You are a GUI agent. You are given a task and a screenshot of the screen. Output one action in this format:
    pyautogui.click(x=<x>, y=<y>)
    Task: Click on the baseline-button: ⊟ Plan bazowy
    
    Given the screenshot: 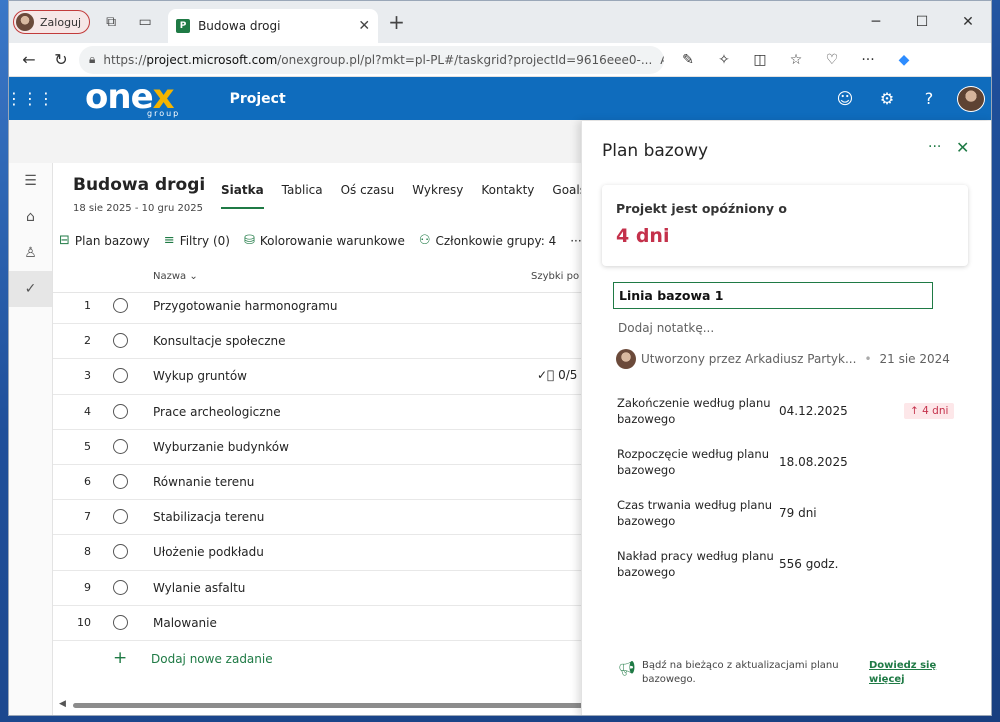 What is the action you would take?
    pyautogui.click(x=104, y=240)
    